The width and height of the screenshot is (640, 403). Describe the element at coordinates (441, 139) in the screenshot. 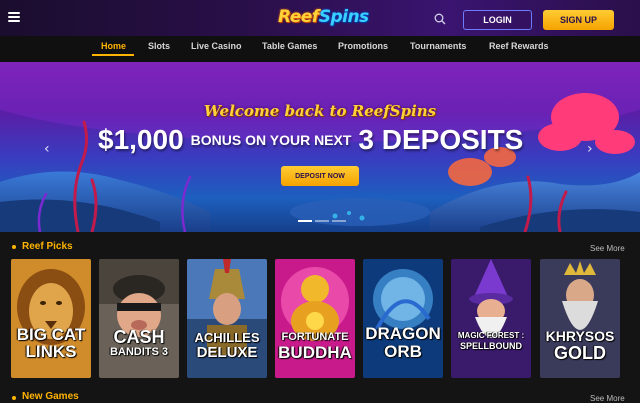

I see `hero-deposits-text: 3 DEPOSITS` at that location.